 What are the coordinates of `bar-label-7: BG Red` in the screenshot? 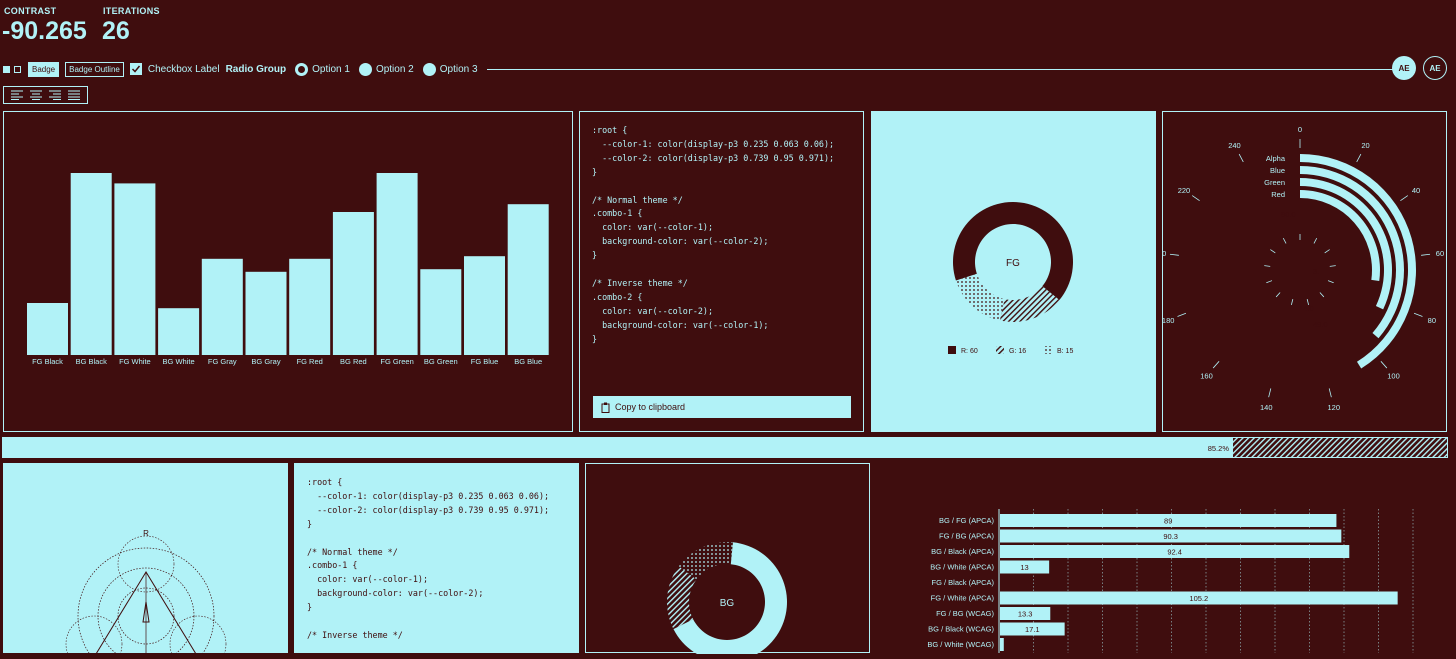 It's located at (353, 361).